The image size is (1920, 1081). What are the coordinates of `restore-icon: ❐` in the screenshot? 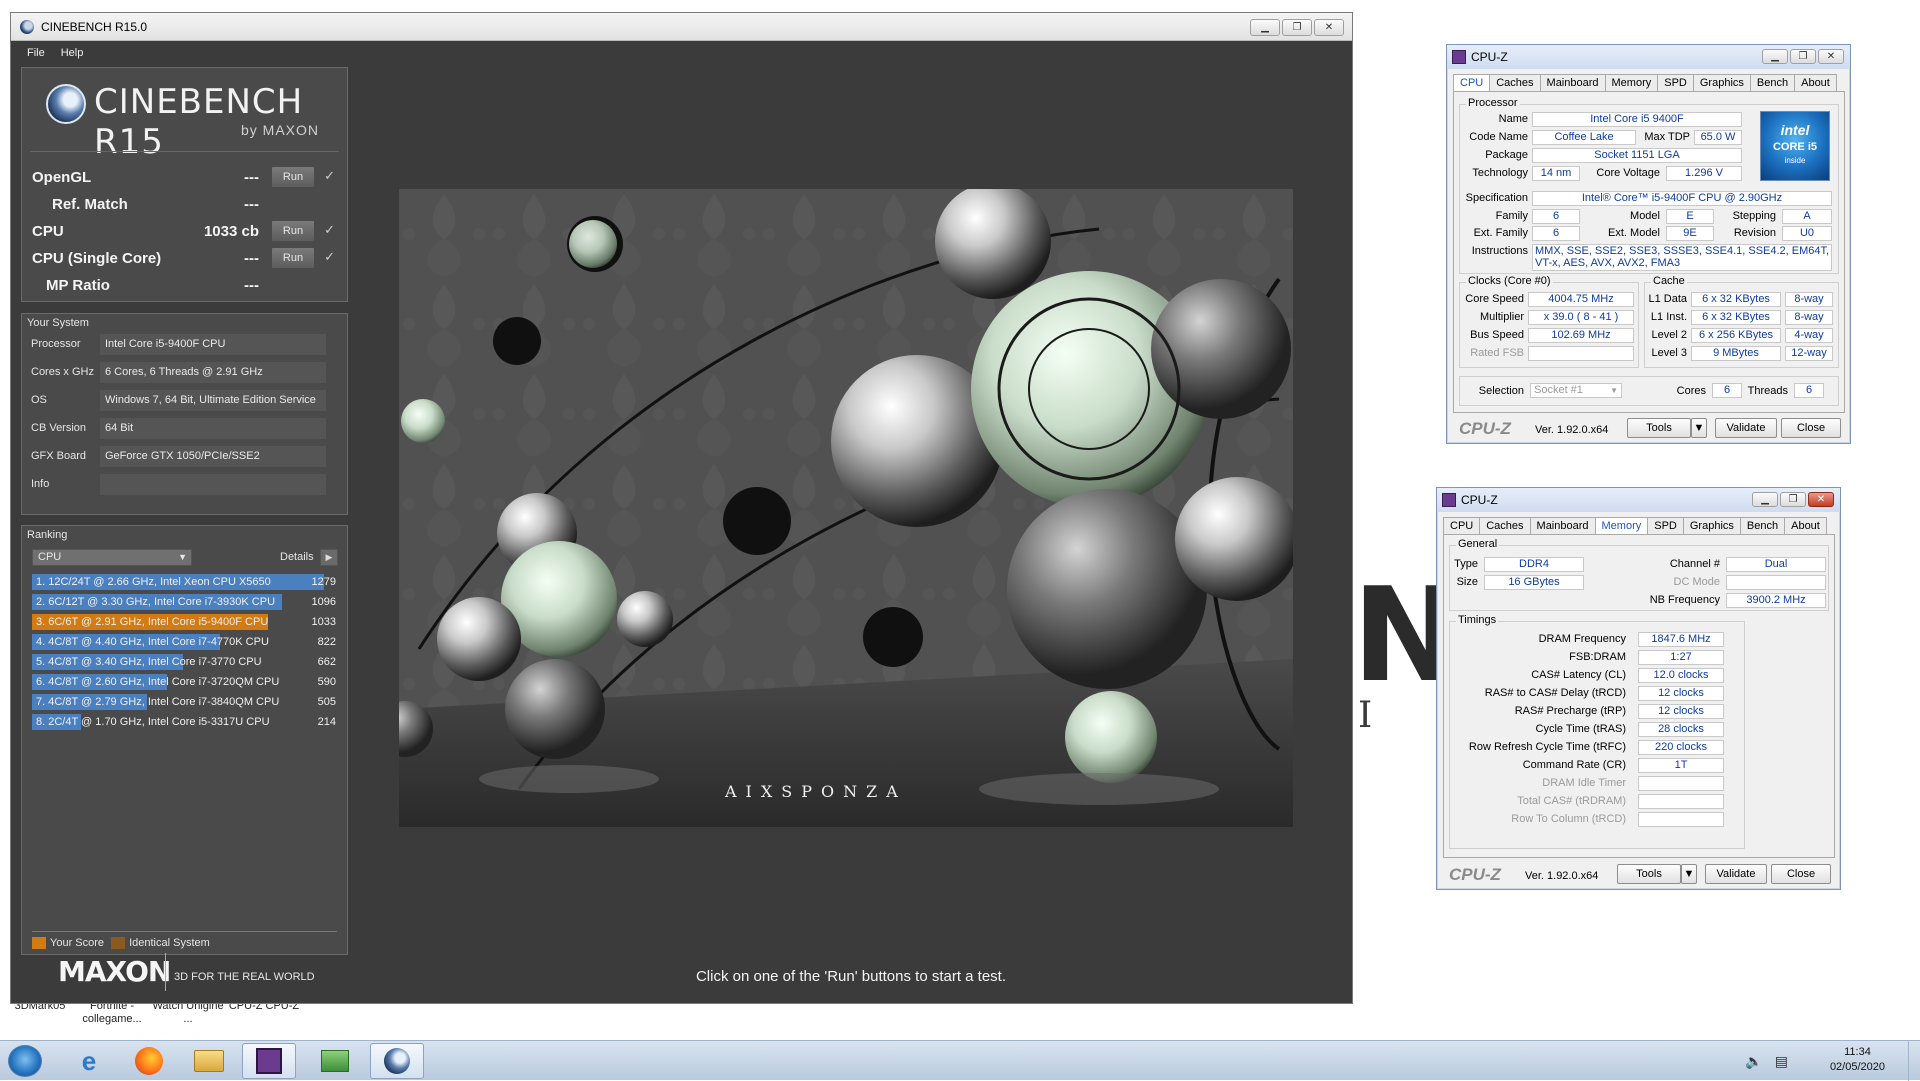 It's located at (1297, 27).